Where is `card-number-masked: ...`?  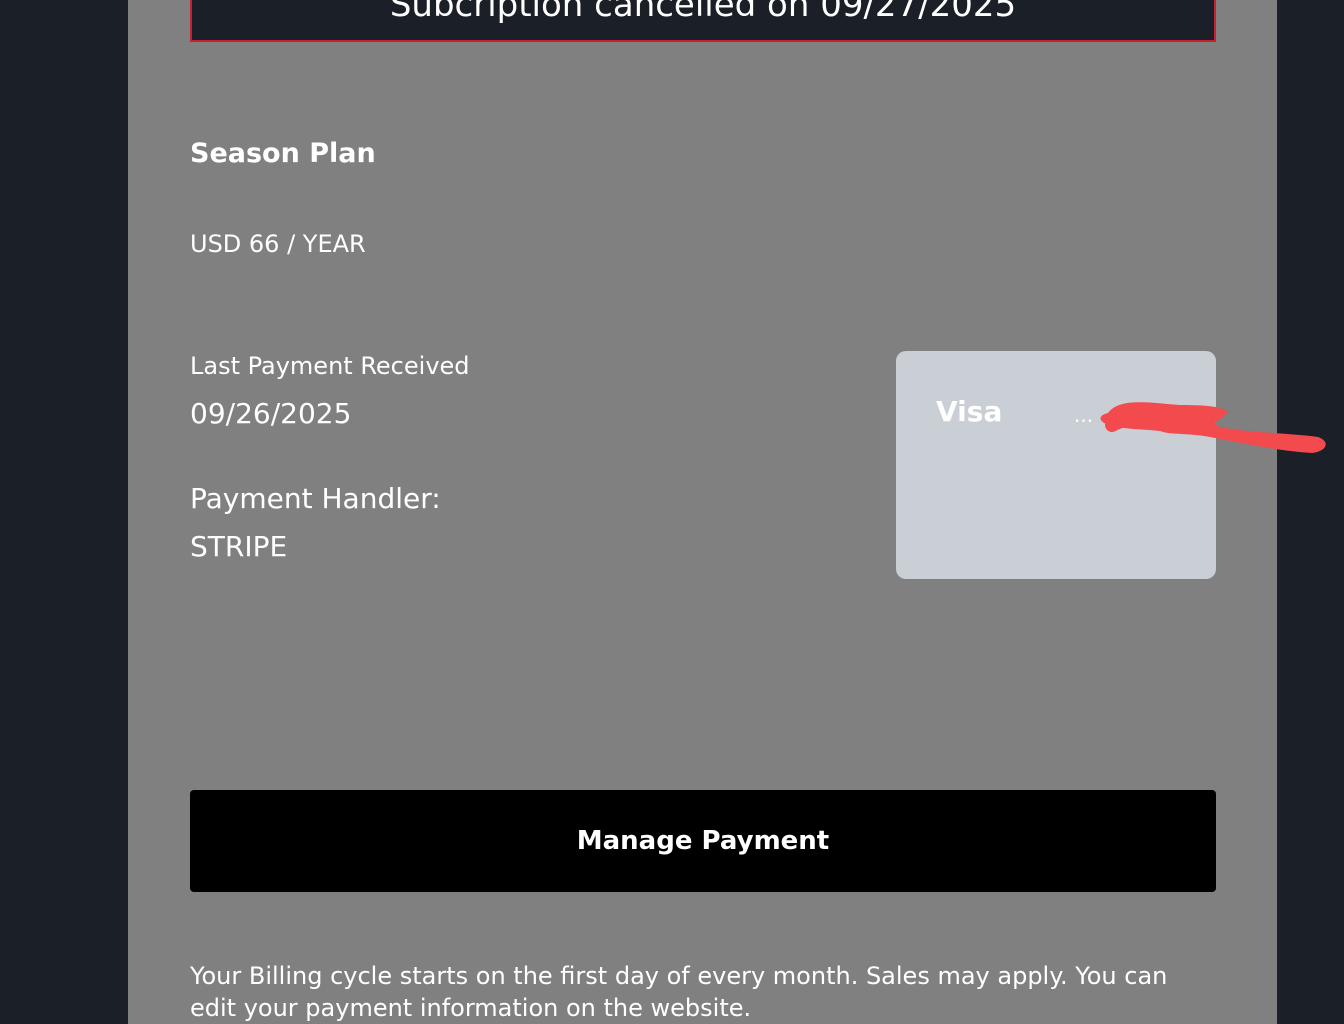
card-number-masked: ... is located at coordinates (1084, 415).